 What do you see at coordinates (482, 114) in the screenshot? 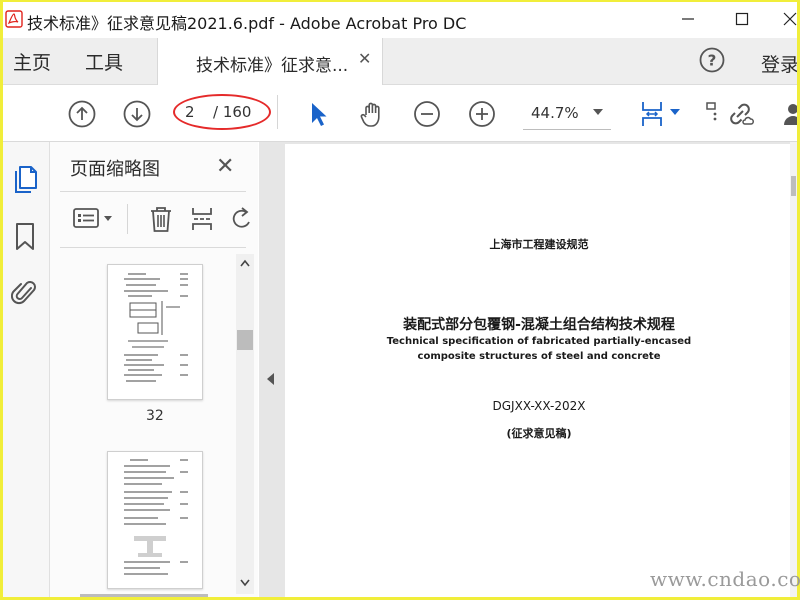
I see `zoom-in-icon` at bounding box center [482, 114].